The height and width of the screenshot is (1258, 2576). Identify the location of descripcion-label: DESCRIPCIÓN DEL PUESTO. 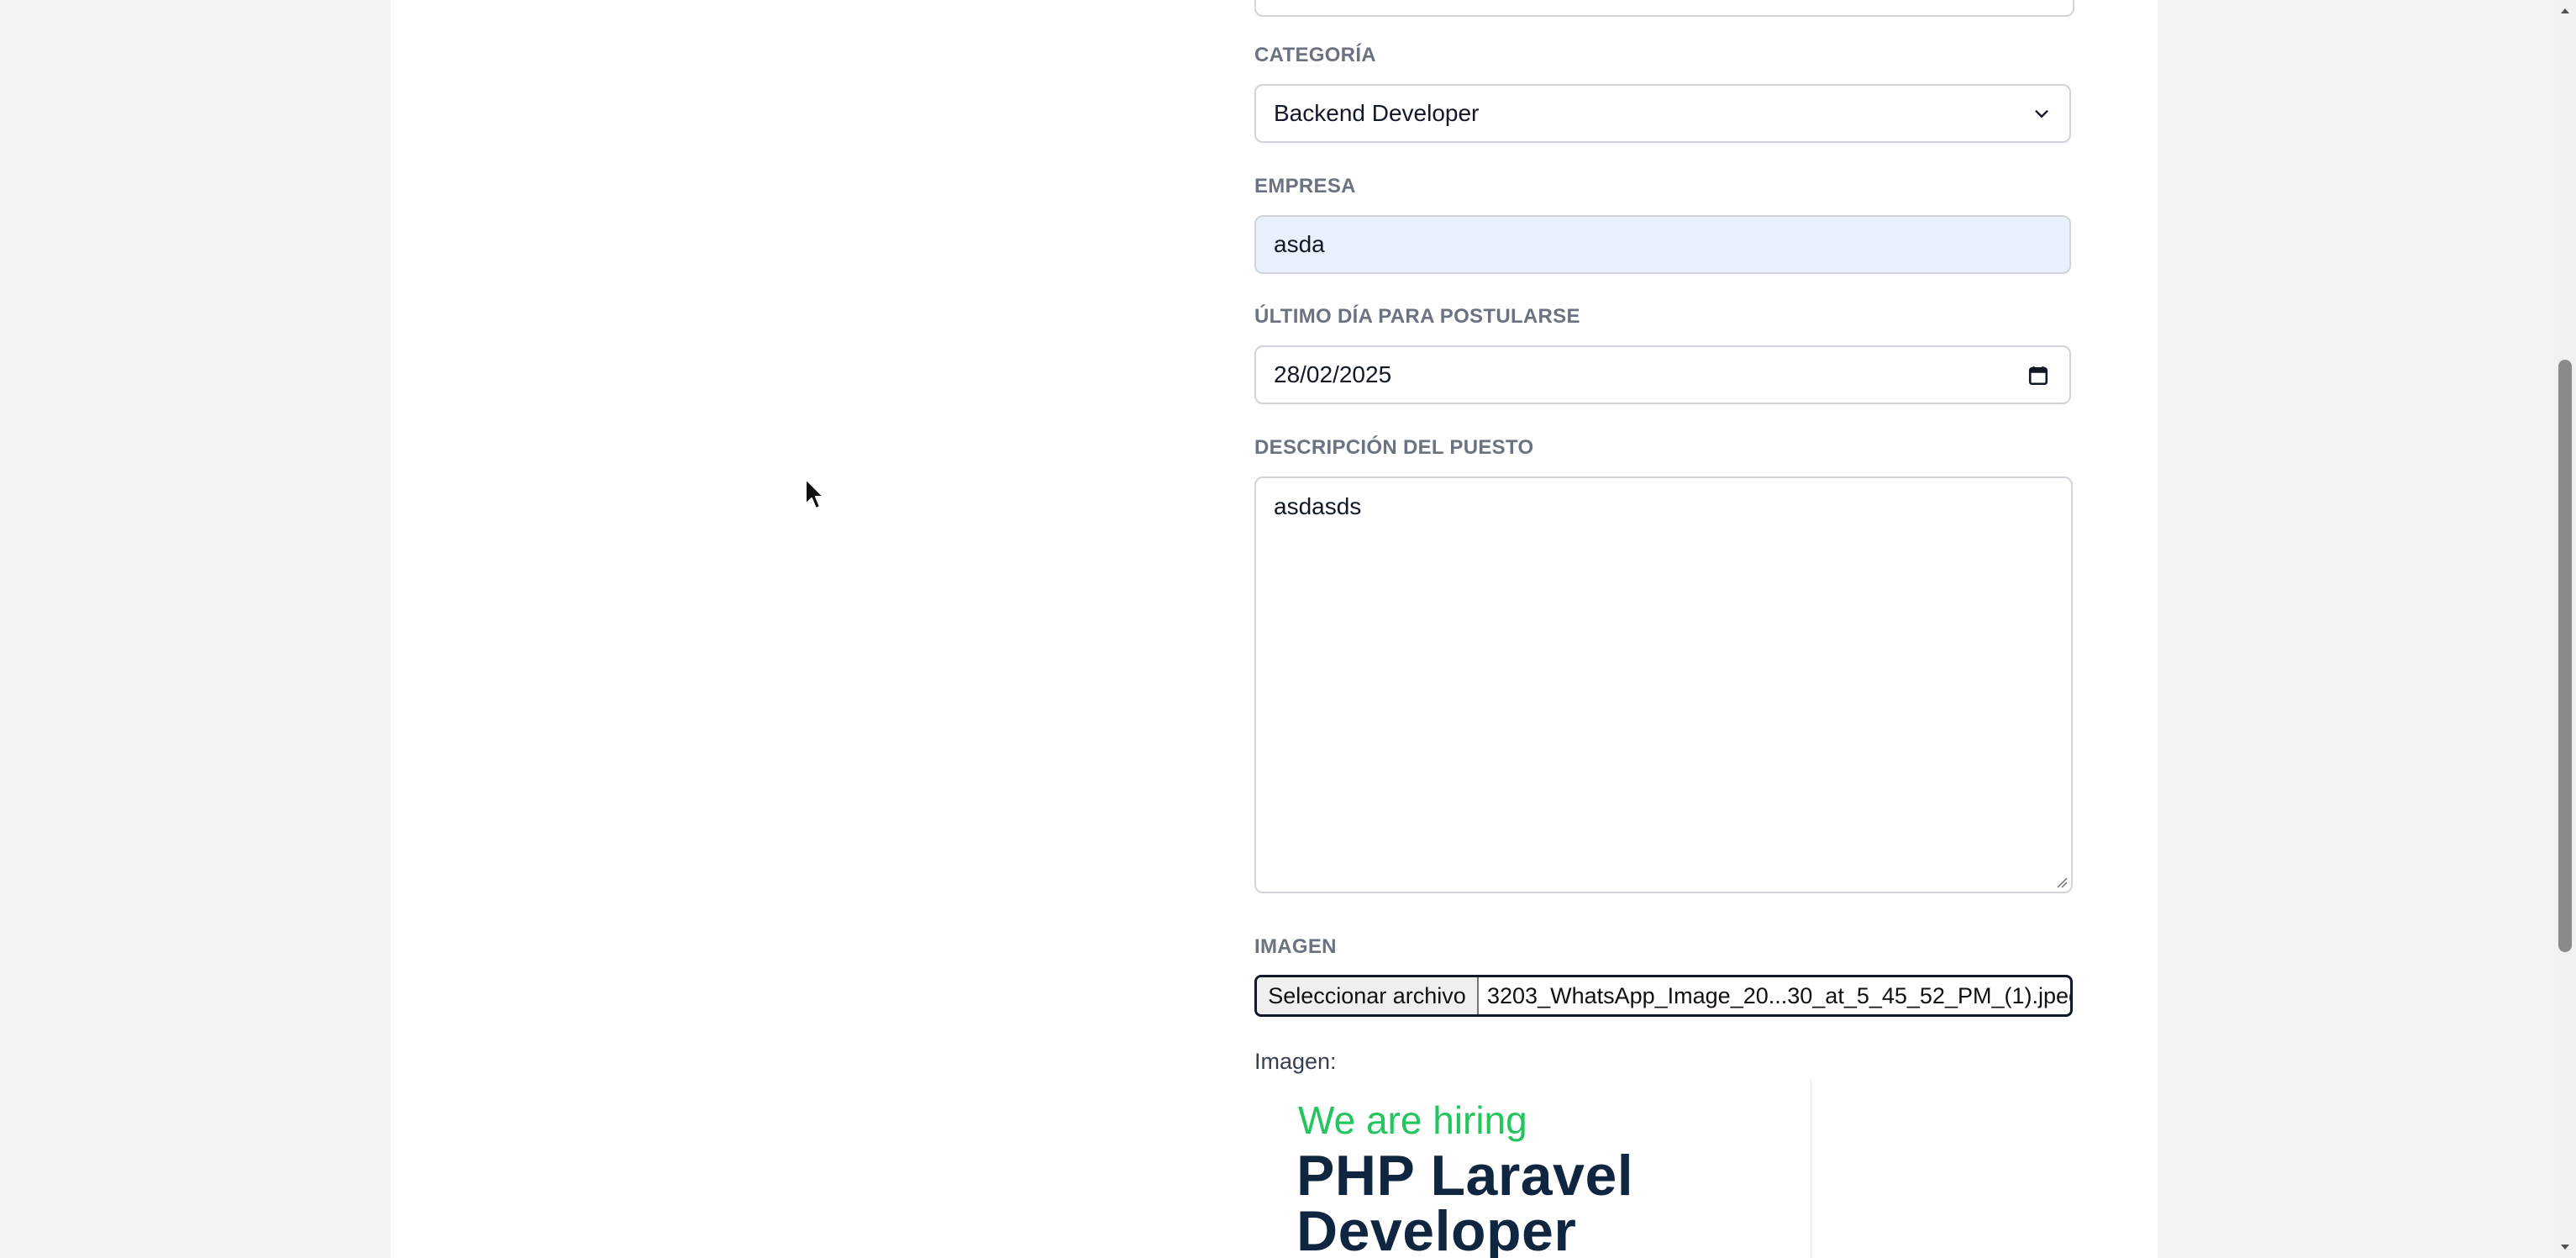
(1394, 447).